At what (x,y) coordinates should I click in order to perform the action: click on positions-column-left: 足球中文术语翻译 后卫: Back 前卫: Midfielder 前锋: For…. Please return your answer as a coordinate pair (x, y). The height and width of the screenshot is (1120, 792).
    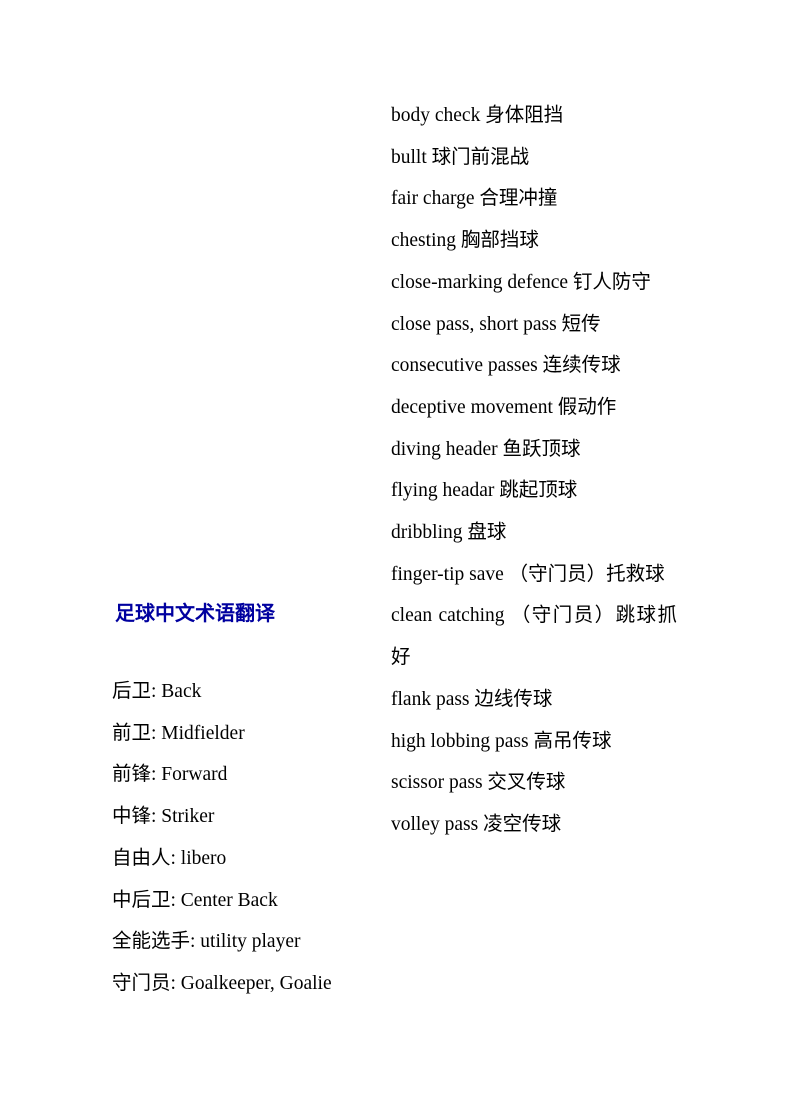
    Looking at the image, I should click on (250, 801).